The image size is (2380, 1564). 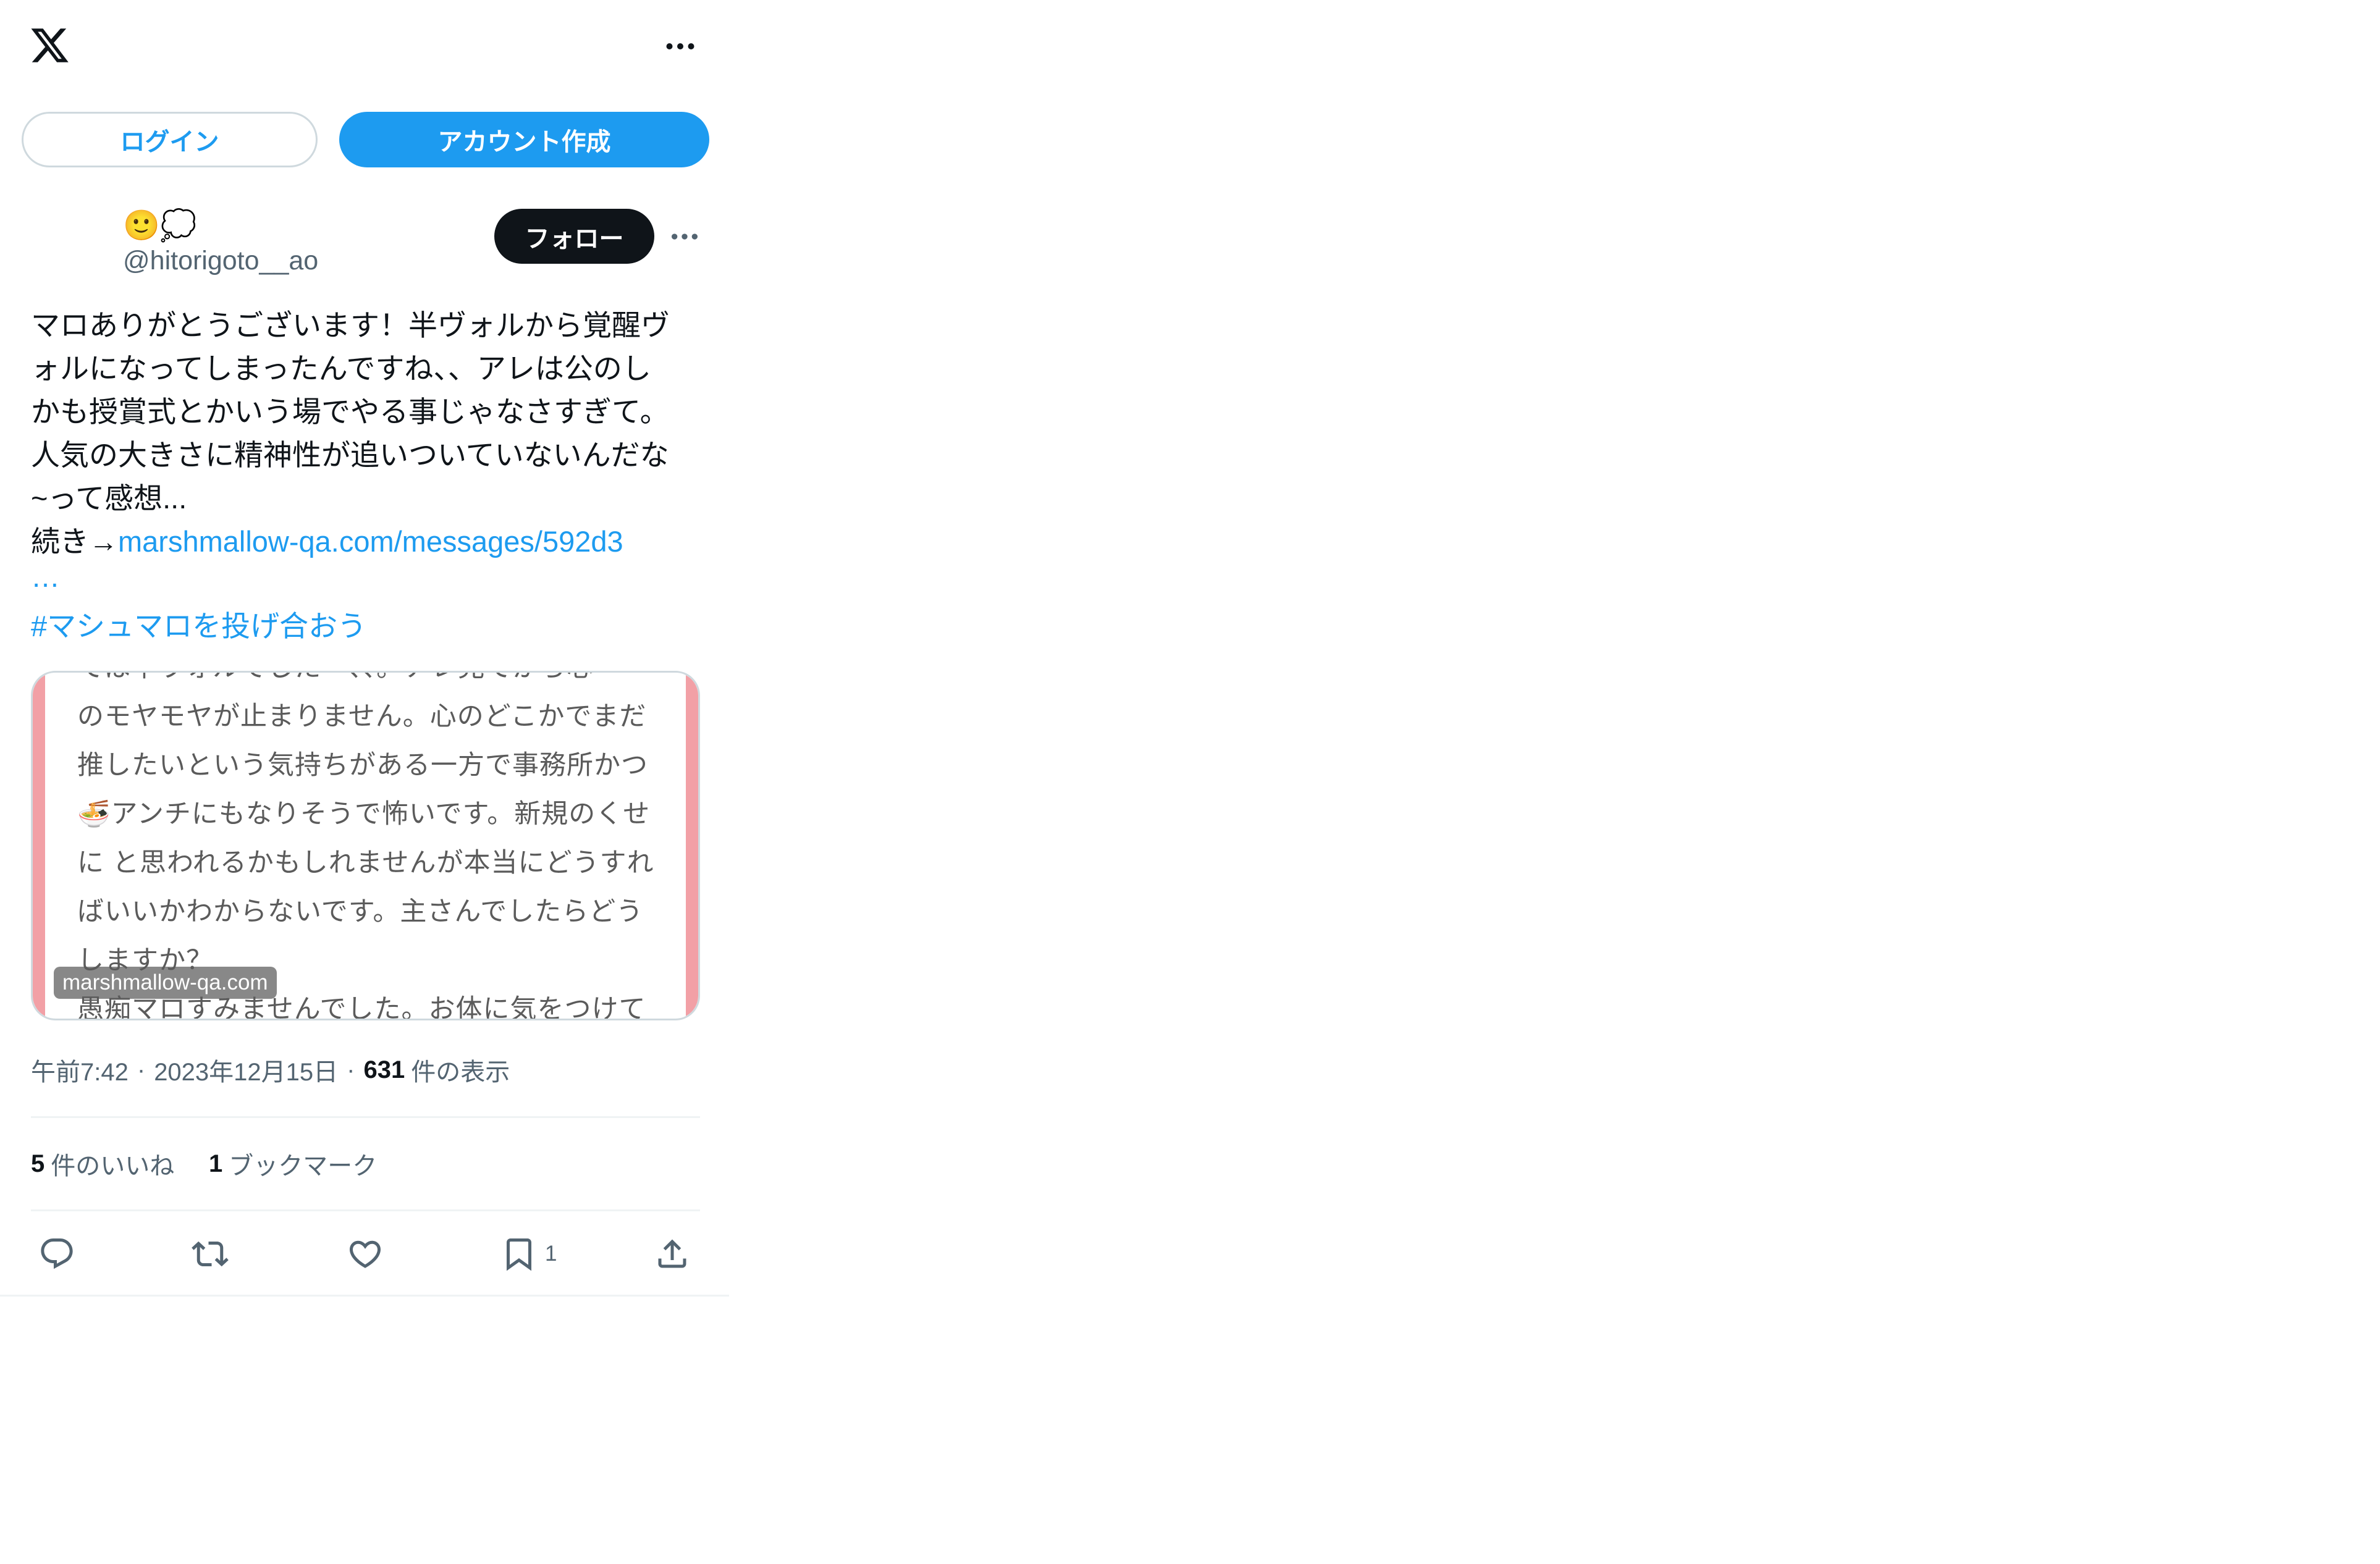 I want to click on hashtag-link: #マシュマロを投げ合おう, so click(x=198, y=626).